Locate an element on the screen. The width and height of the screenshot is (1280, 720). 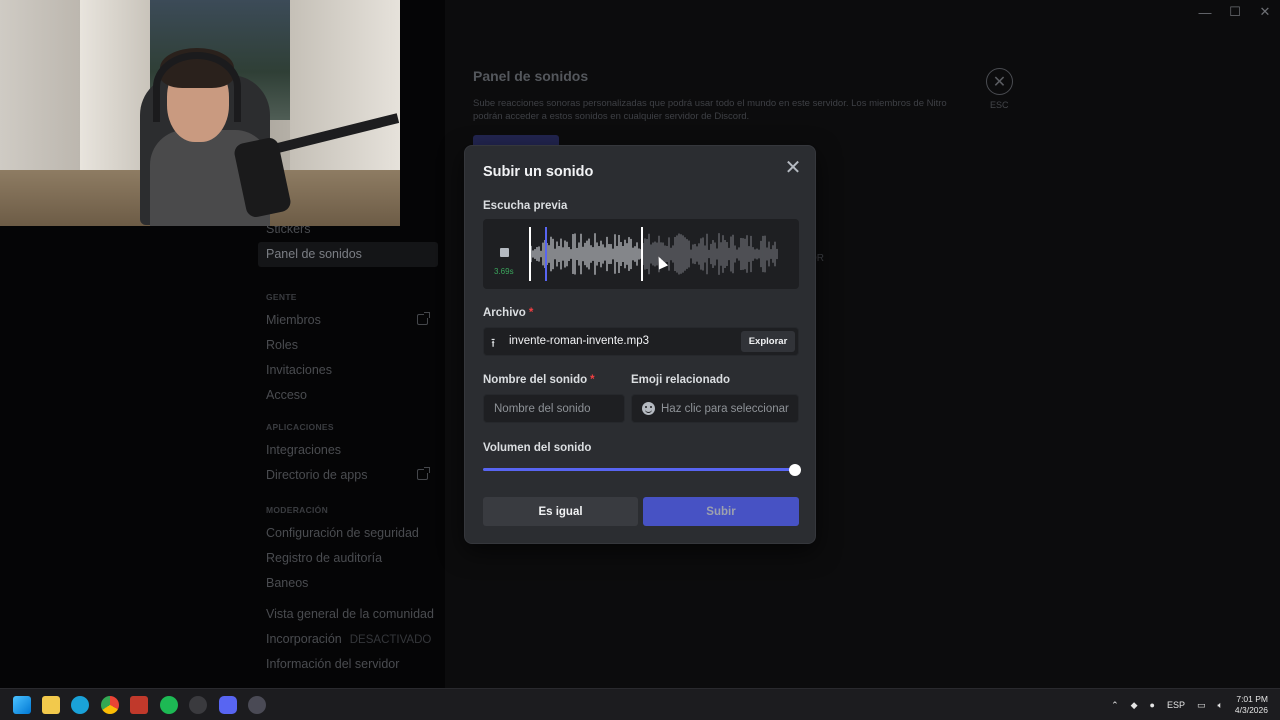
clock-time: 7:01 PM is located at coordinates (1252, 699).